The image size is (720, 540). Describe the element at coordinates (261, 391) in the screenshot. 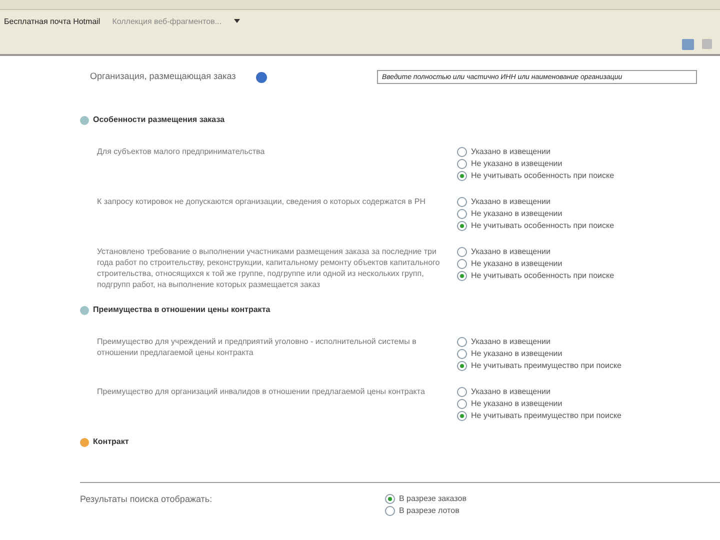

I see `criterion-label: Преимущество для организаций инвалидов в отношении предлагаемой цены контракта` at that location.